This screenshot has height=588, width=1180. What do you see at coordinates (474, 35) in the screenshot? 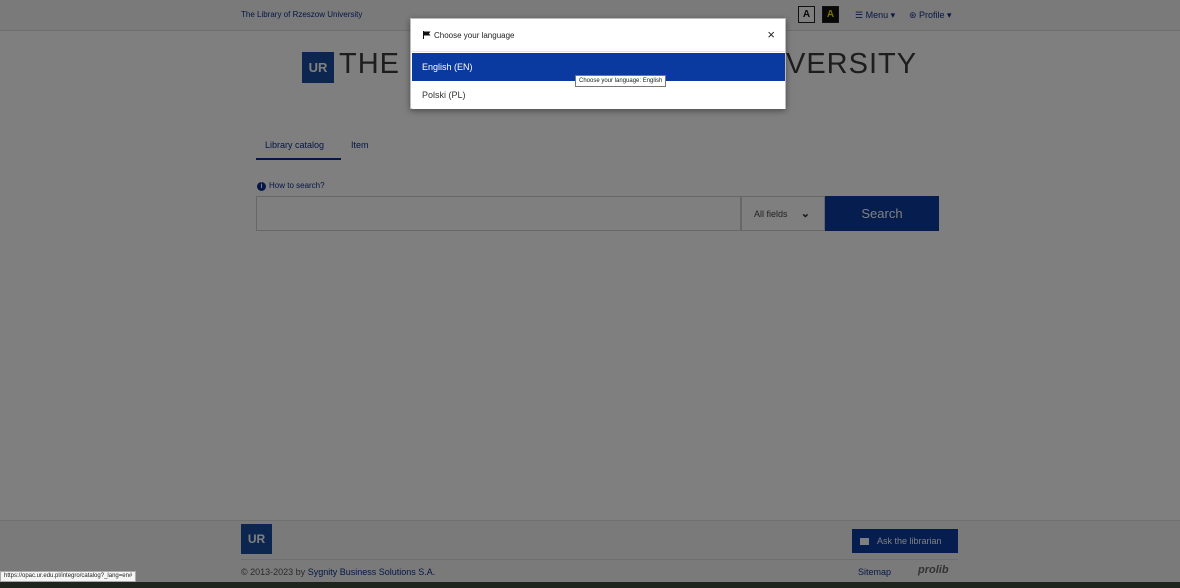
I see `modal-title-text: Choose your language` at bounding box center [474, 35].